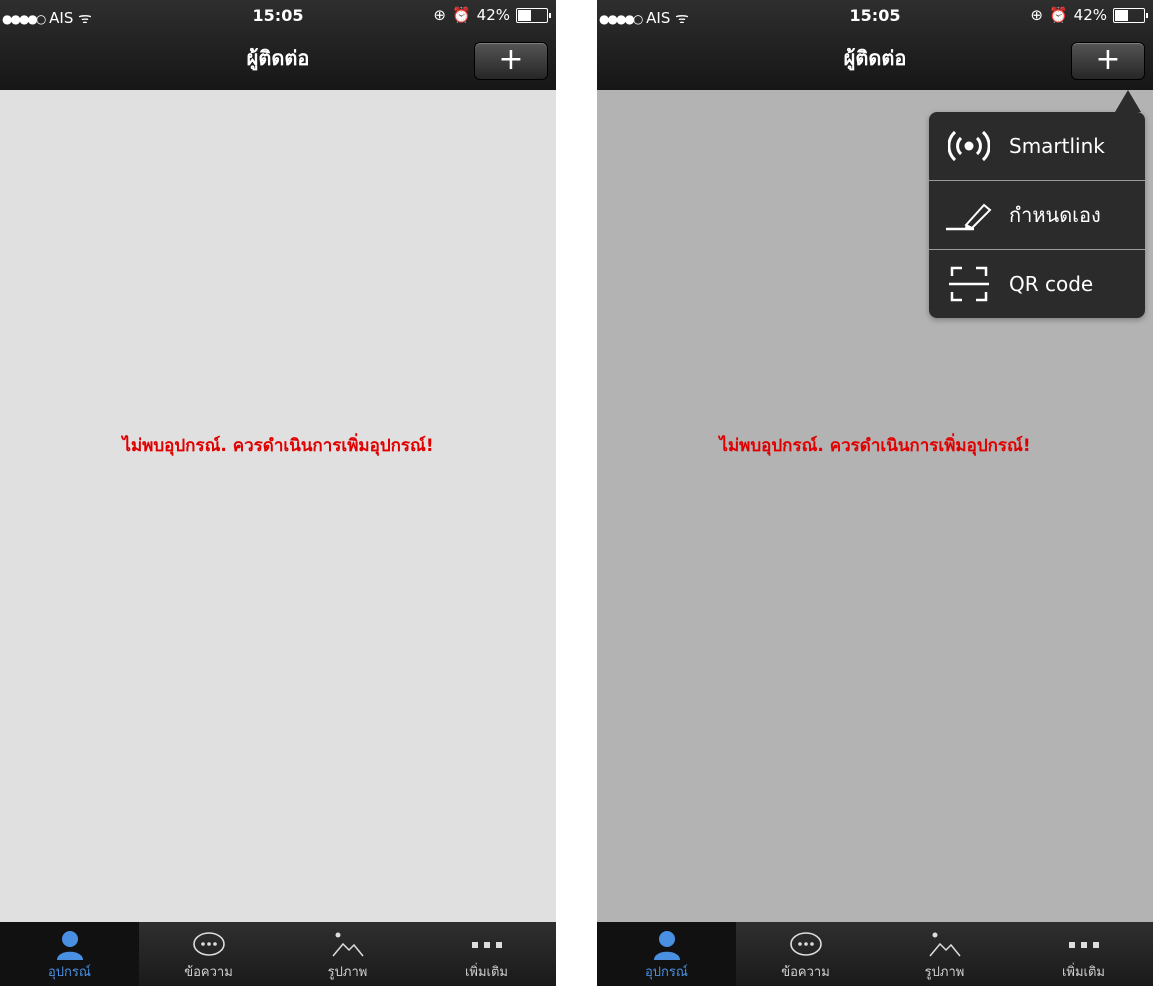  What do you see at coordinates (1051, 284) in the screenshot?
I see `menu-item-label: QR code` at bounding box center [1051, 284].